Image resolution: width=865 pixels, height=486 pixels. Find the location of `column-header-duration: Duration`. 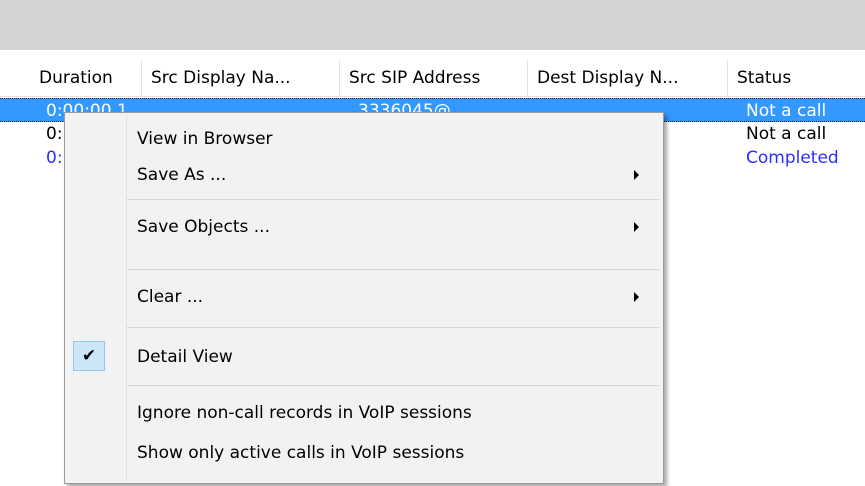

column-header-duration: Duration is located at coordinates (86, 78).